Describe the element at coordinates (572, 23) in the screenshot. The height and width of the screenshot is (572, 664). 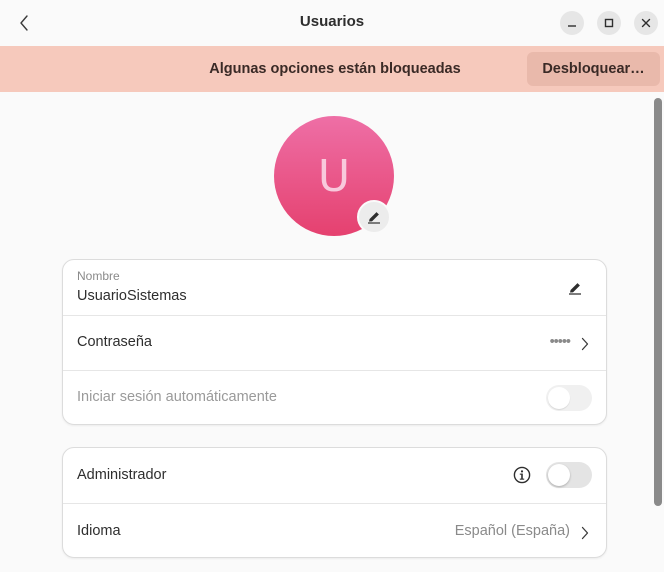
I see `minimize-button` at that location.